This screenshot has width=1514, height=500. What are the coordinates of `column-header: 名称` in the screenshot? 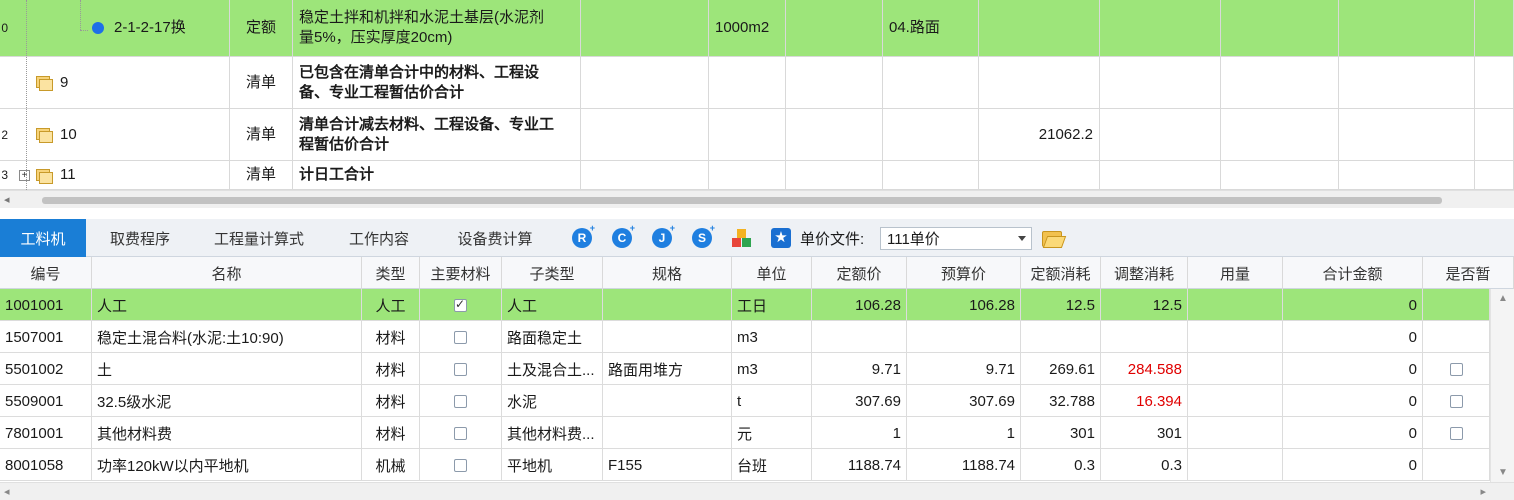 It's located at (227, 273).